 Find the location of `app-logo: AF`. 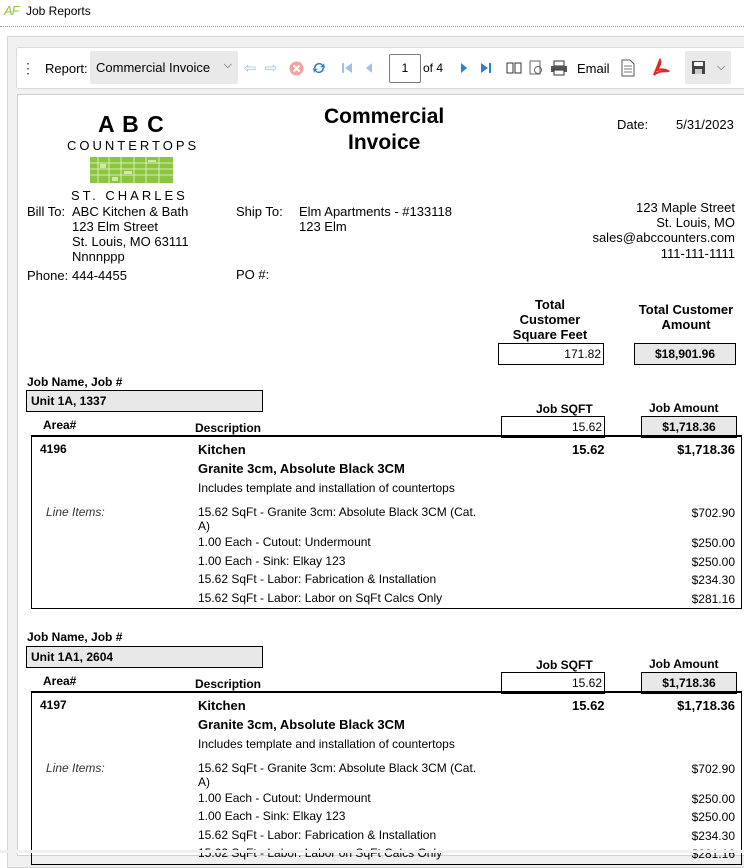

app-logo: AF is located at coordinates (12, 10).